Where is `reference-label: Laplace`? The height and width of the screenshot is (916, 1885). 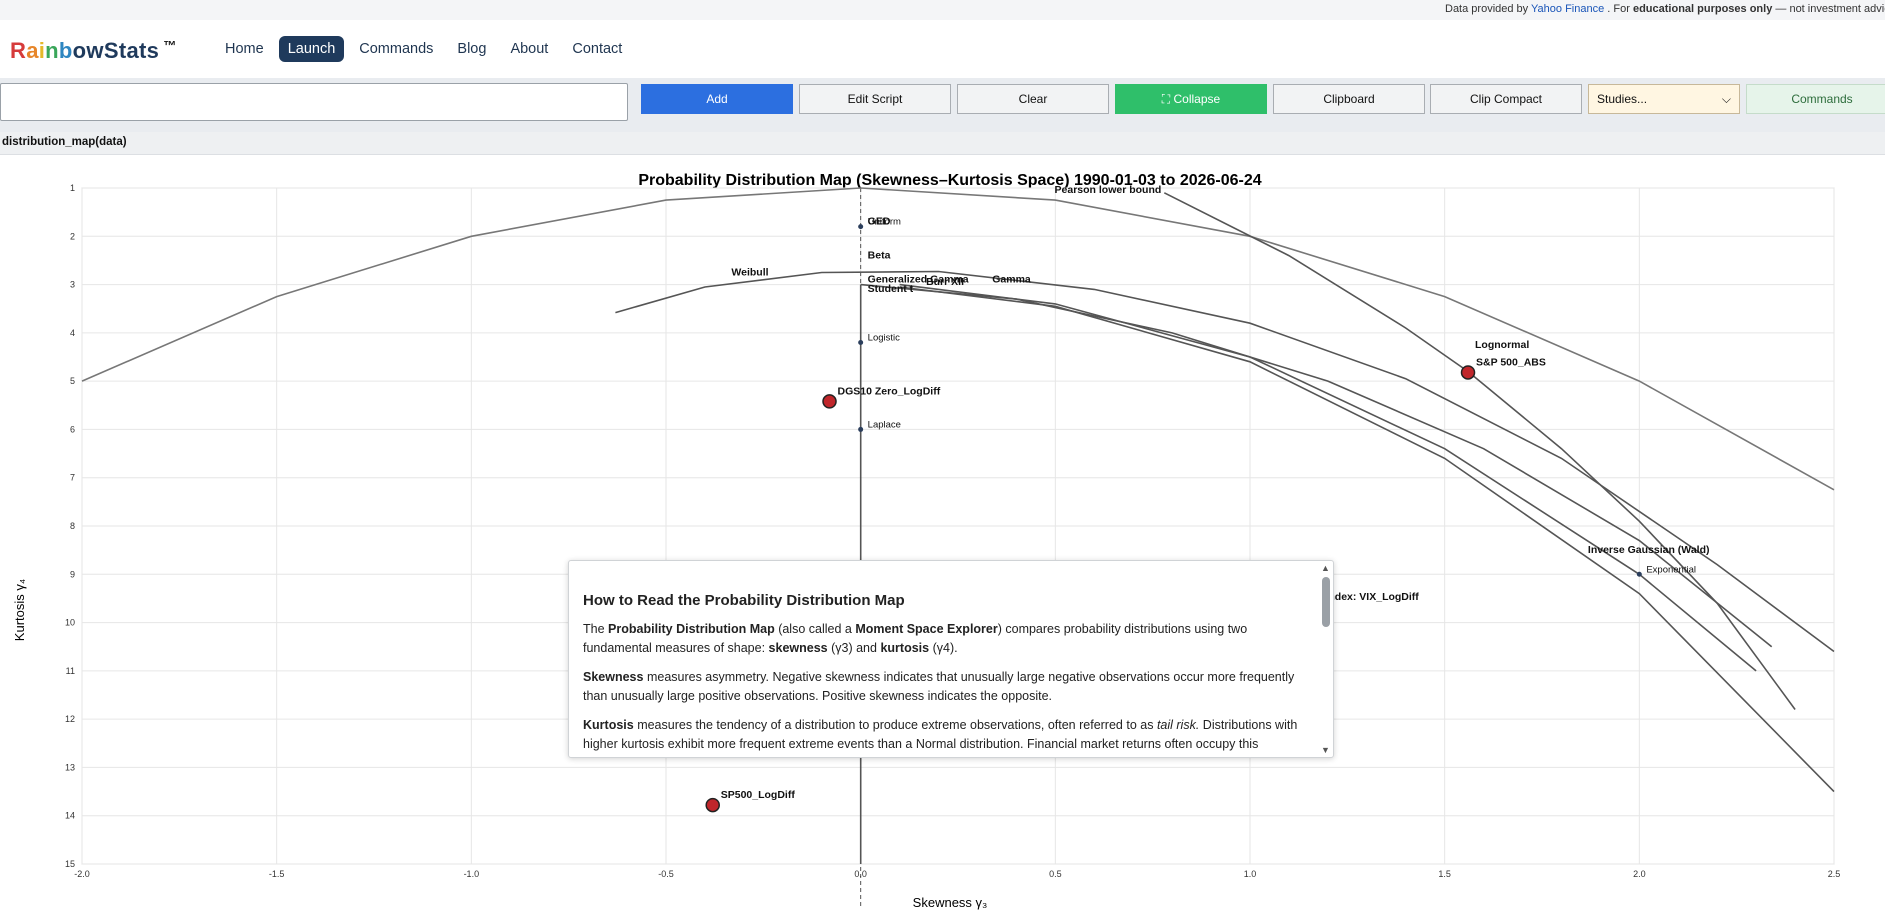 reference-label: Laplace is located at coordinates (884, 424).